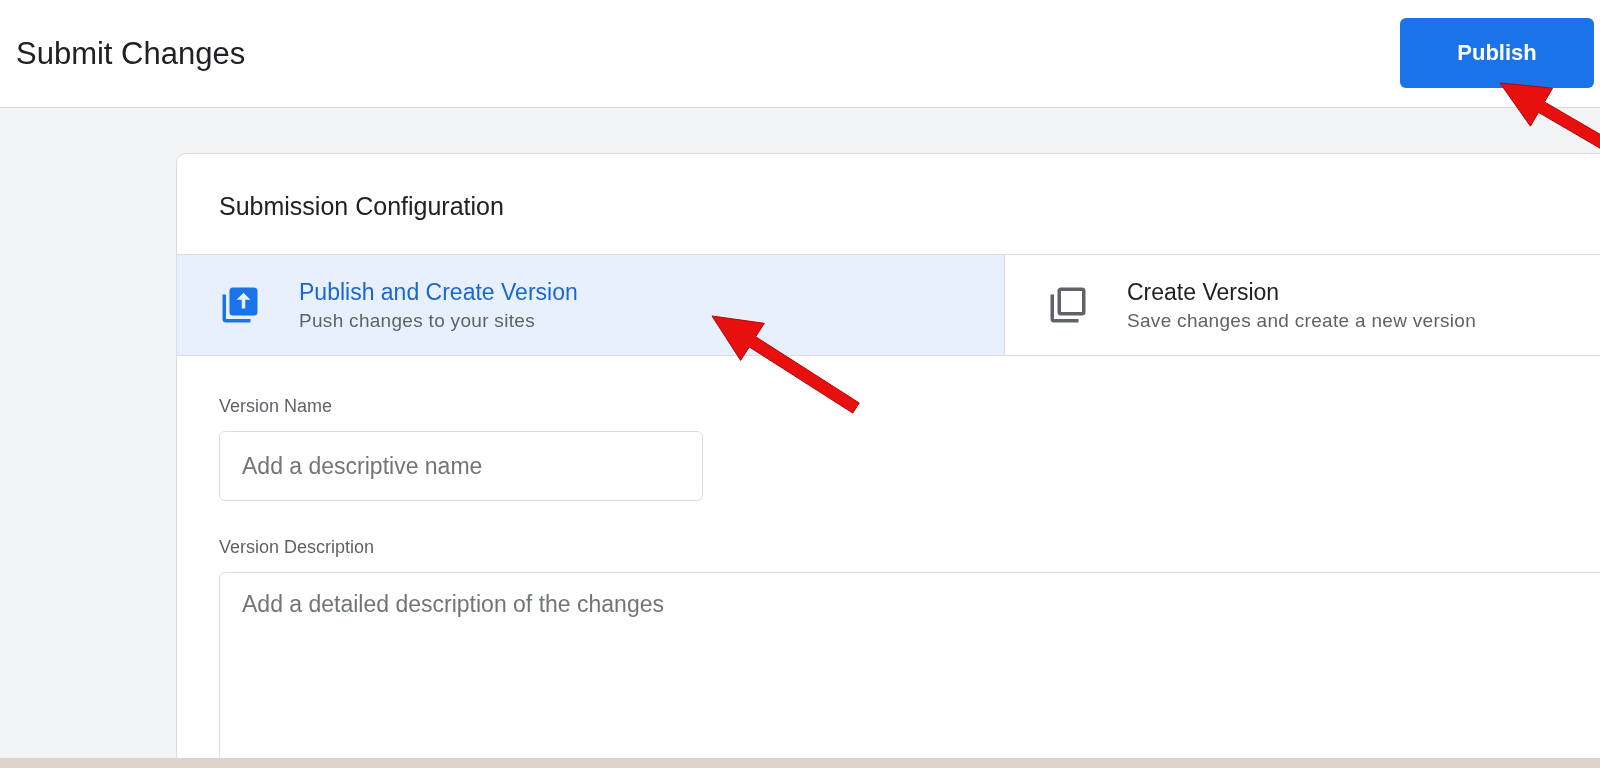 The height and width of the screenshot is (768, 1600). I want to click on option-title: Create Version, so click(1204, 292).